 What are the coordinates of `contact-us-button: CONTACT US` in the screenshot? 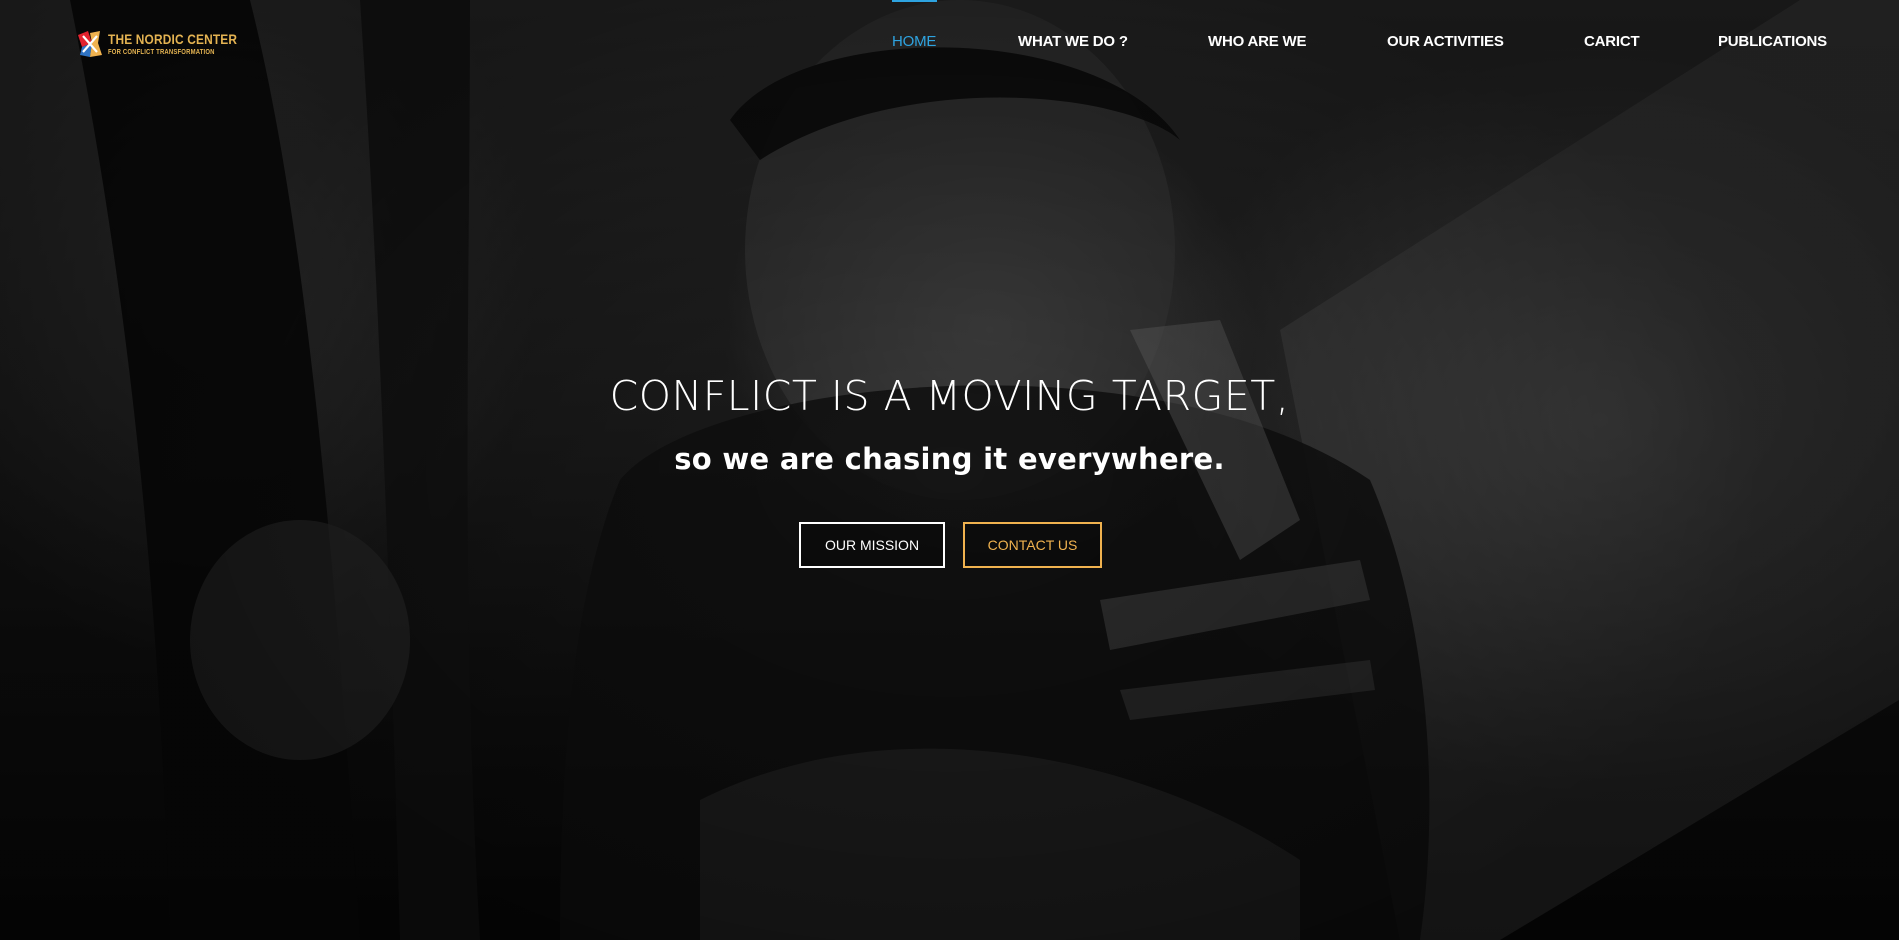 It's located at (1032, 545).